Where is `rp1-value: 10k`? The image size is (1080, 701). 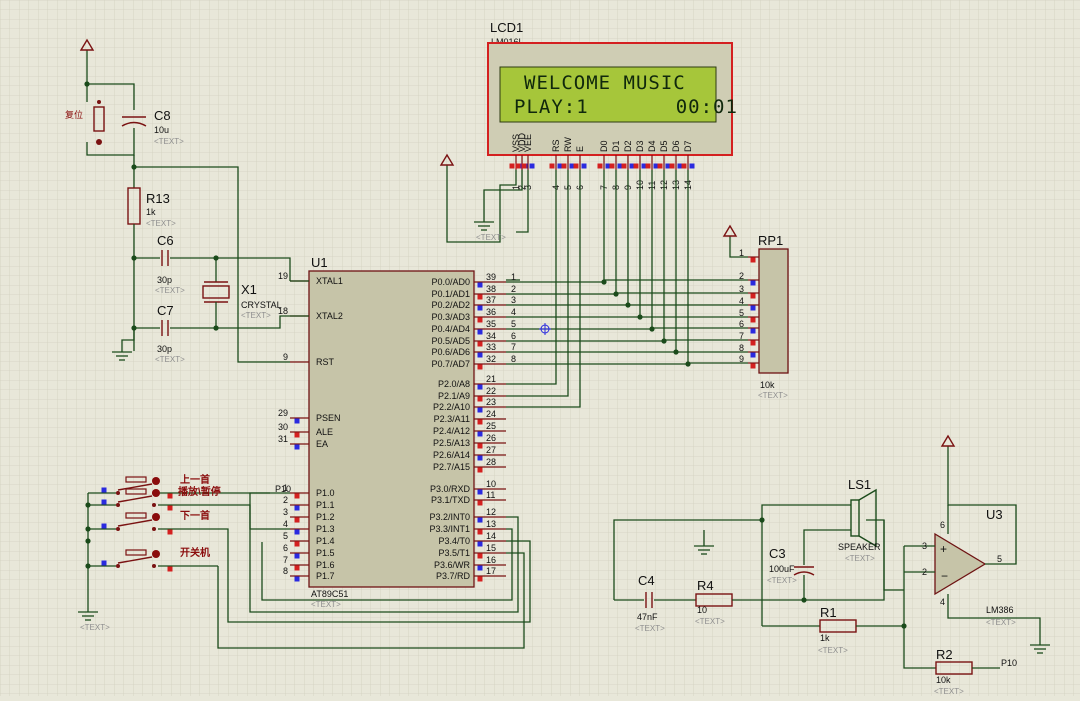 rp1-value: 10k is located at coordinates (767, 385).